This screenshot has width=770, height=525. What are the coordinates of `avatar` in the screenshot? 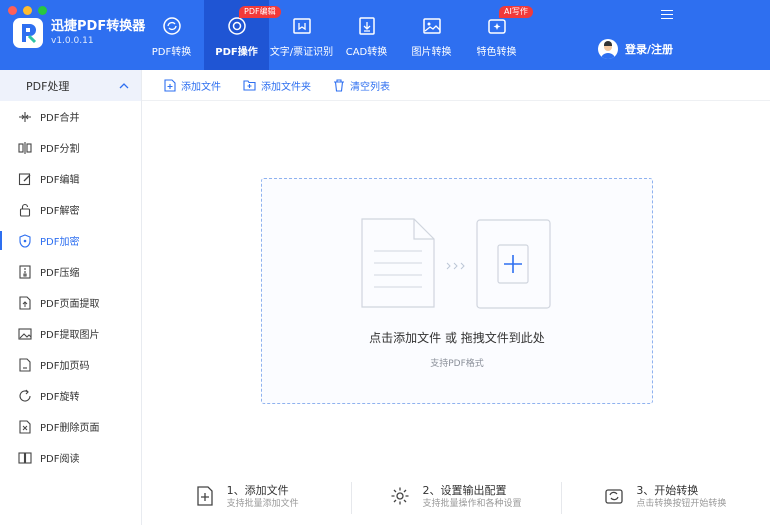 It's located at (608, 49).